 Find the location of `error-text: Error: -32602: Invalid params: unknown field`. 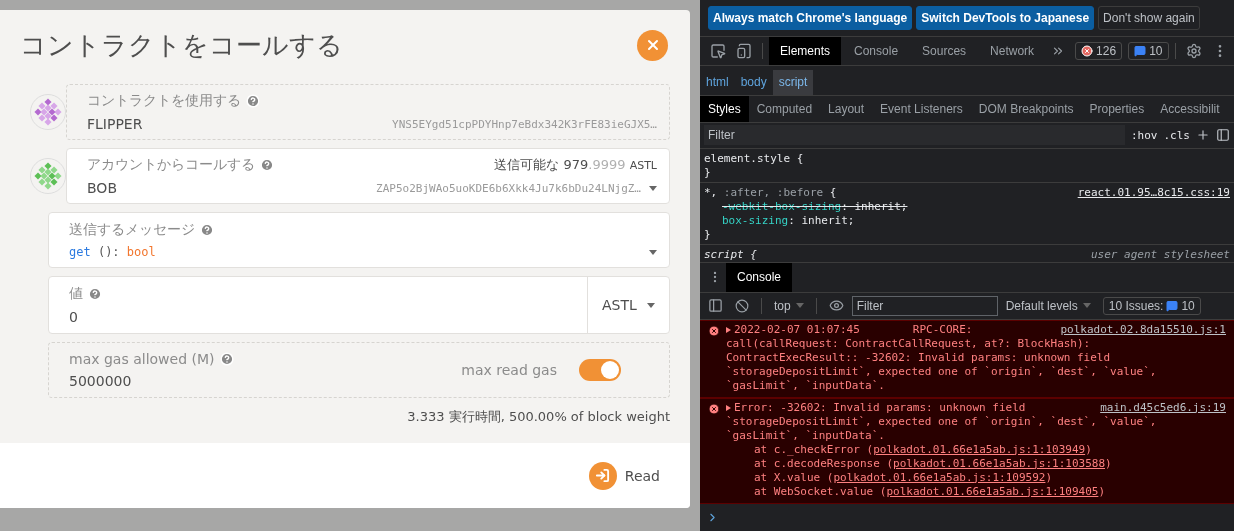

error-text: Error: -32602: Invalid params: unknown field is located at coordinates (876, 407).